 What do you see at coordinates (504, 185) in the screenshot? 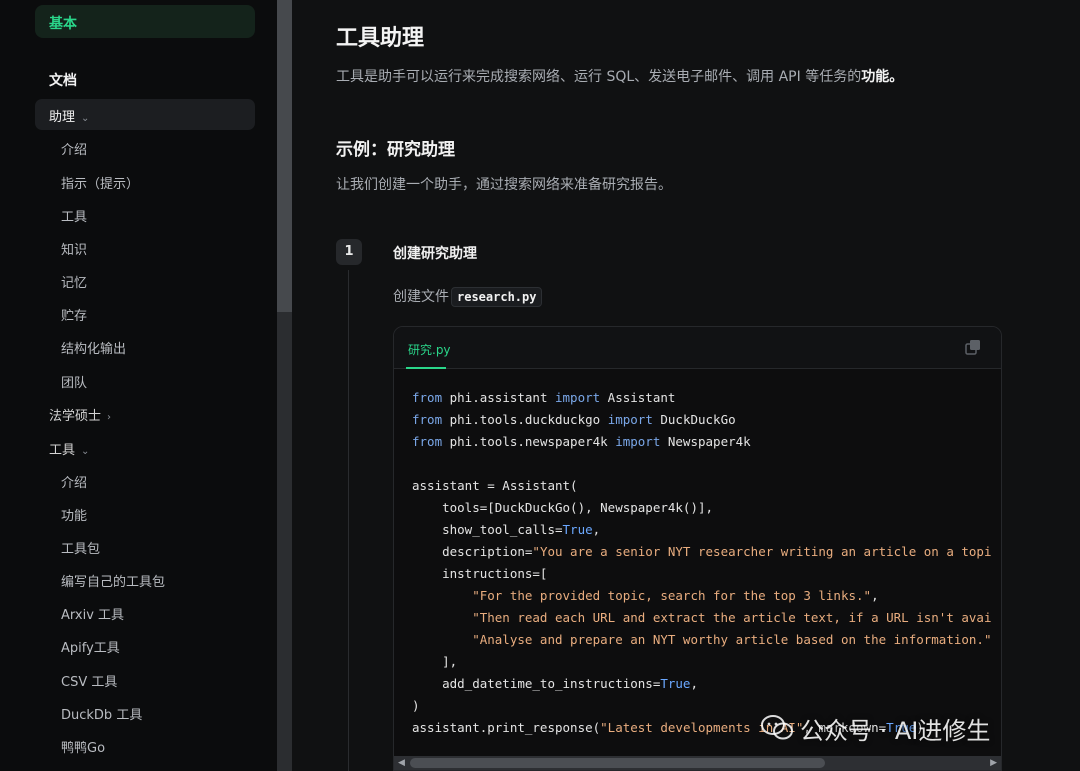
I see `example-description: 让我们创建一个助手，通过搜索网络来准备研究报告。` at bounding box center [504, 185].